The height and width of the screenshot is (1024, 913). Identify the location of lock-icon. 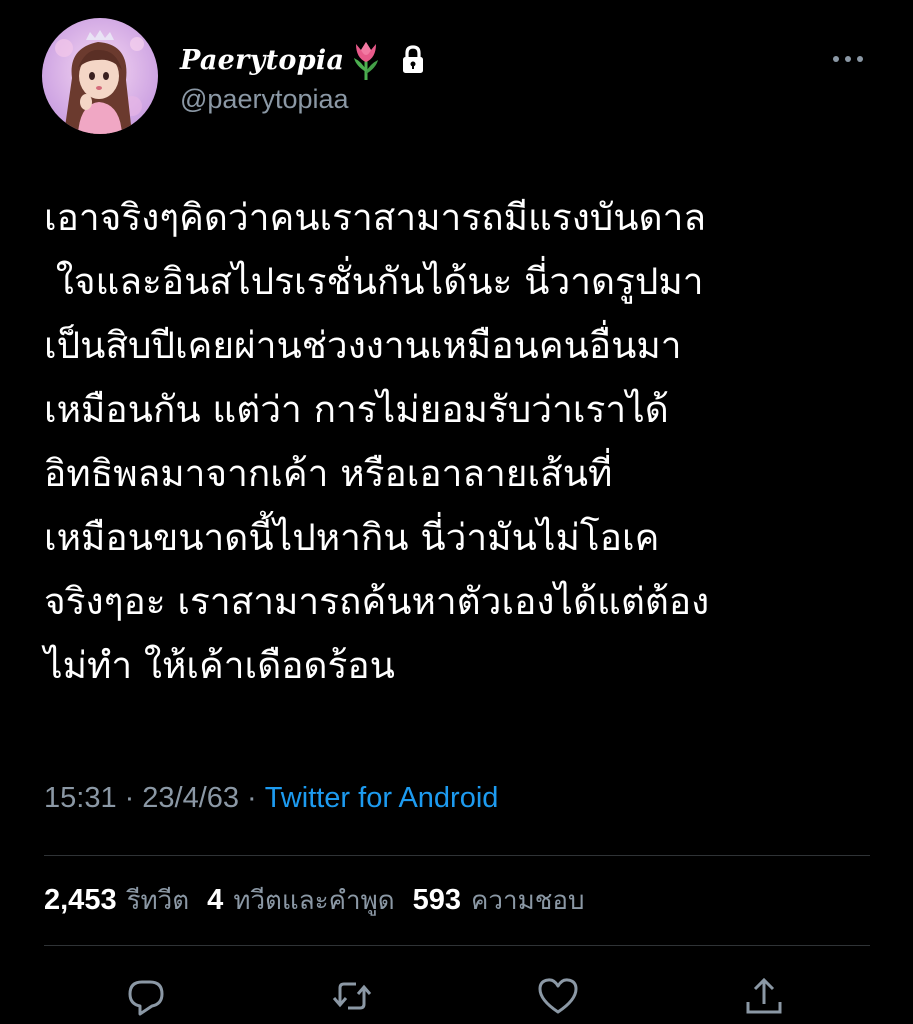
(413, 60).